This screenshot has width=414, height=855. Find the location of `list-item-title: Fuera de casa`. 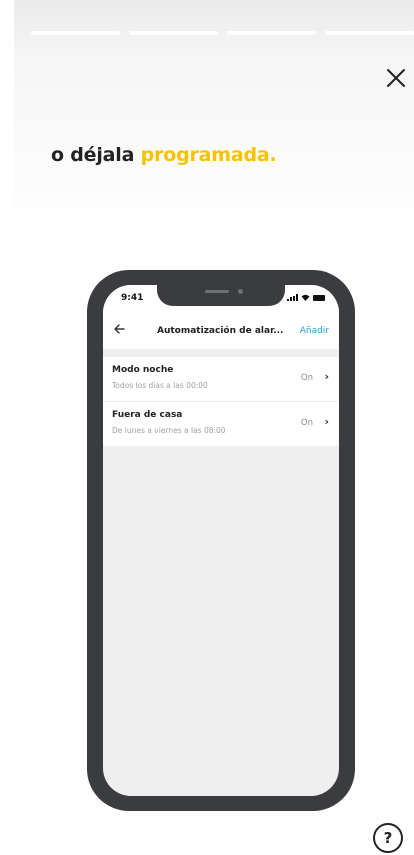

list-item-title: Fuera de casa is located at coordinates (147, 415).